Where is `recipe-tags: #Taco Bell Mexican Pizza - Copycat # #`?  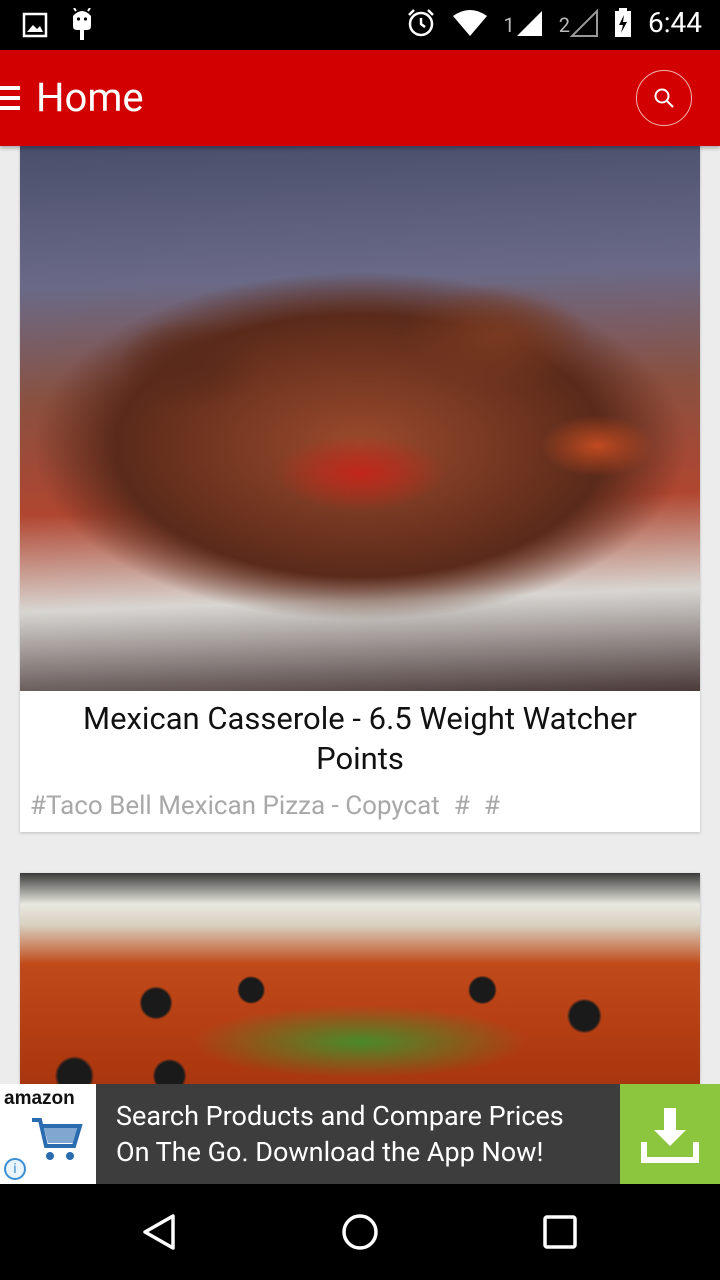
recipe-tags: #Taco Bell Mexican Pizza - Copycat # # is located at coordinates (360, 806).